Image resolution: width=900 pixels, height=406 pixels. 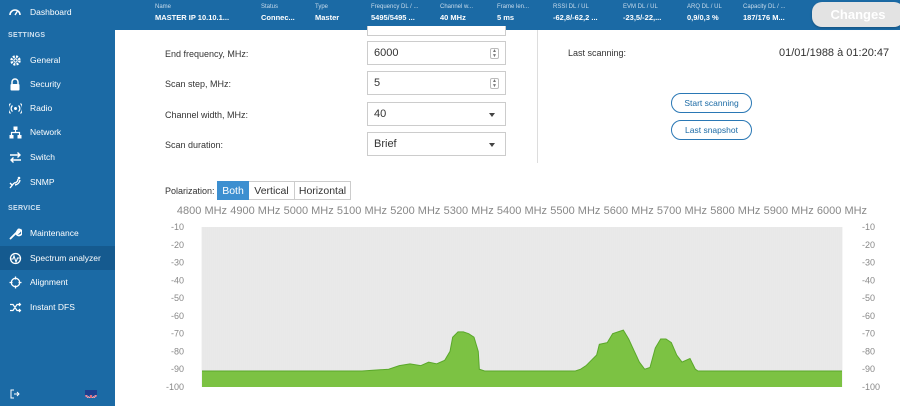 What do you see at coordinates (575, 211) in the screenshot?
I see `x-tick-label: 5500 MHz` at bounding box center [575, 211].